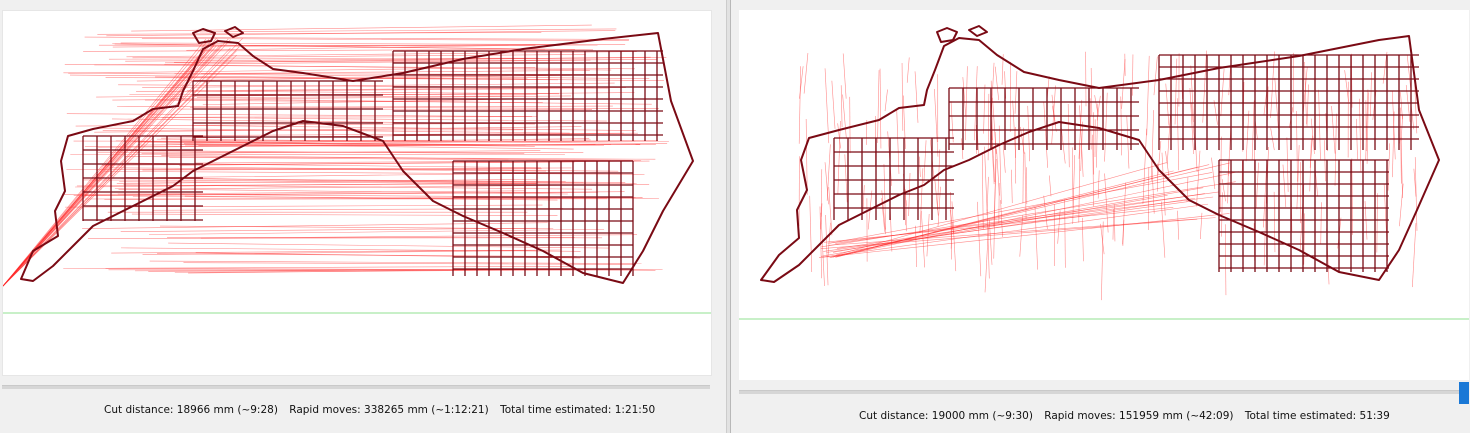  Describe the element at coordinates (578, 410) in the screenshot. I see `left-total-time: Total time estimated: 1:21:50` at that location.